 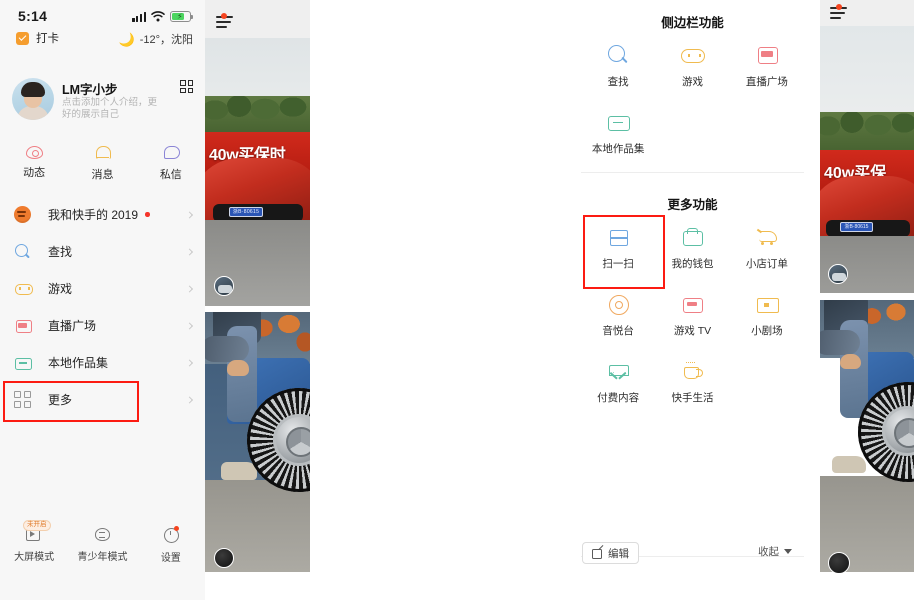 I want to click on caret-down-icon, so click(x=788, y=551).